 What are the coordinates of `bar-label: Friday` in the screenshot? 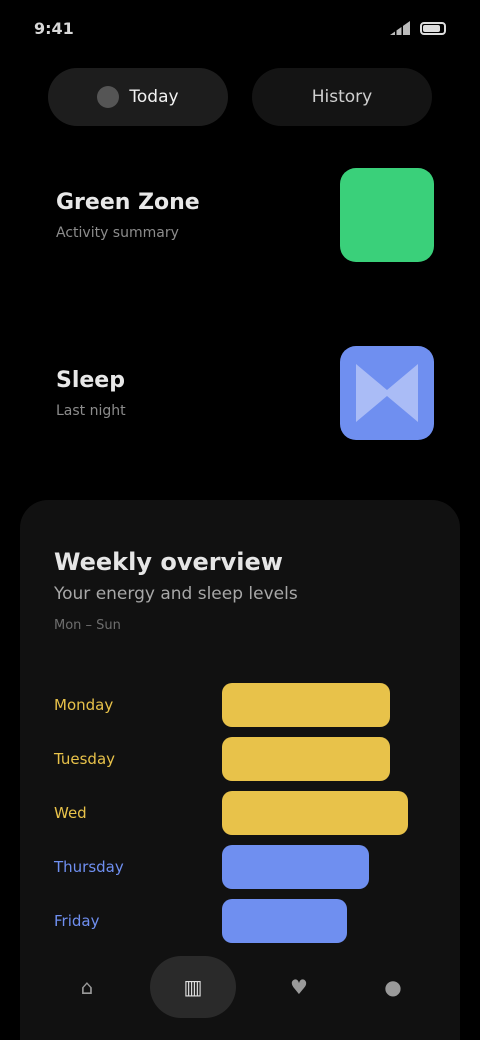 It's located at (77, 921).